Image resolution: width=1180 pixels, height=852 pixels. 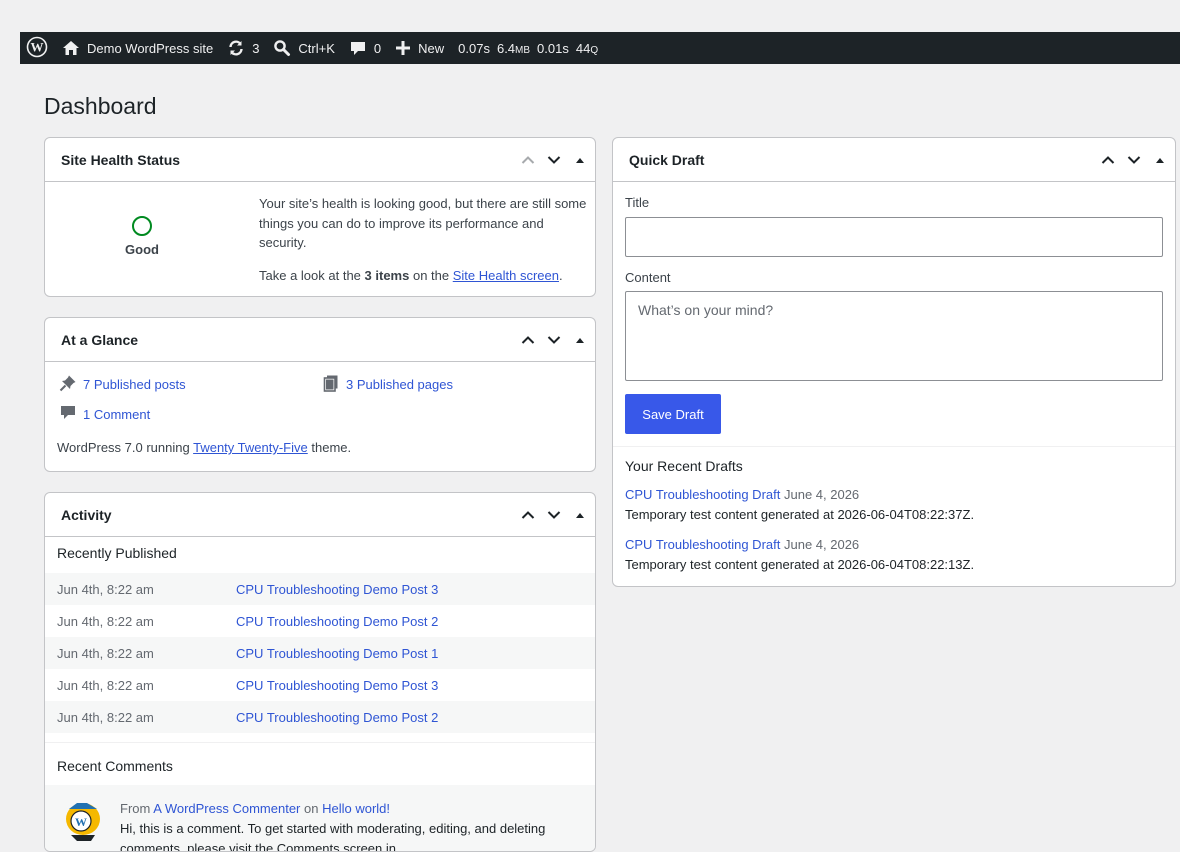 I want to click on glance-comments: 1 Comment, so click(x=104, y=414).